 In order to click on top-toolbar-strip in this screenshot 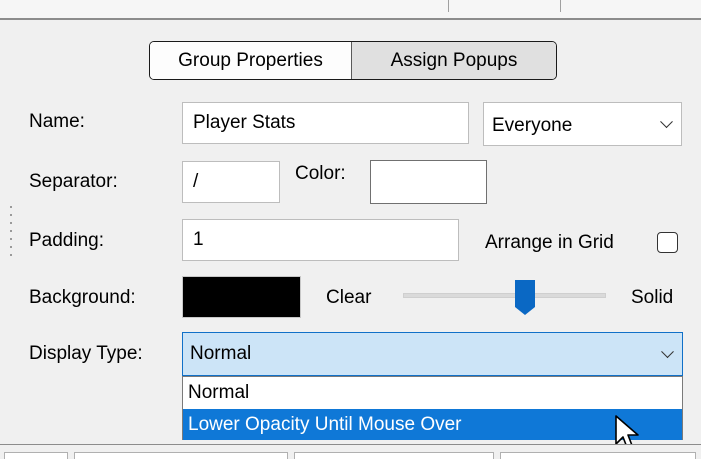, I will do `click(350, 9)`.